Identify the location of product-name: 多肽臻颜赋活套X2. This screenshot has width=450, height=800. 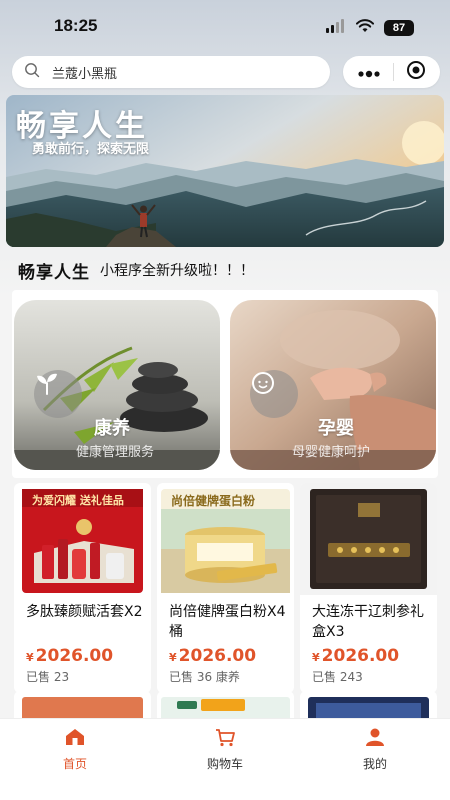
(84, 612).